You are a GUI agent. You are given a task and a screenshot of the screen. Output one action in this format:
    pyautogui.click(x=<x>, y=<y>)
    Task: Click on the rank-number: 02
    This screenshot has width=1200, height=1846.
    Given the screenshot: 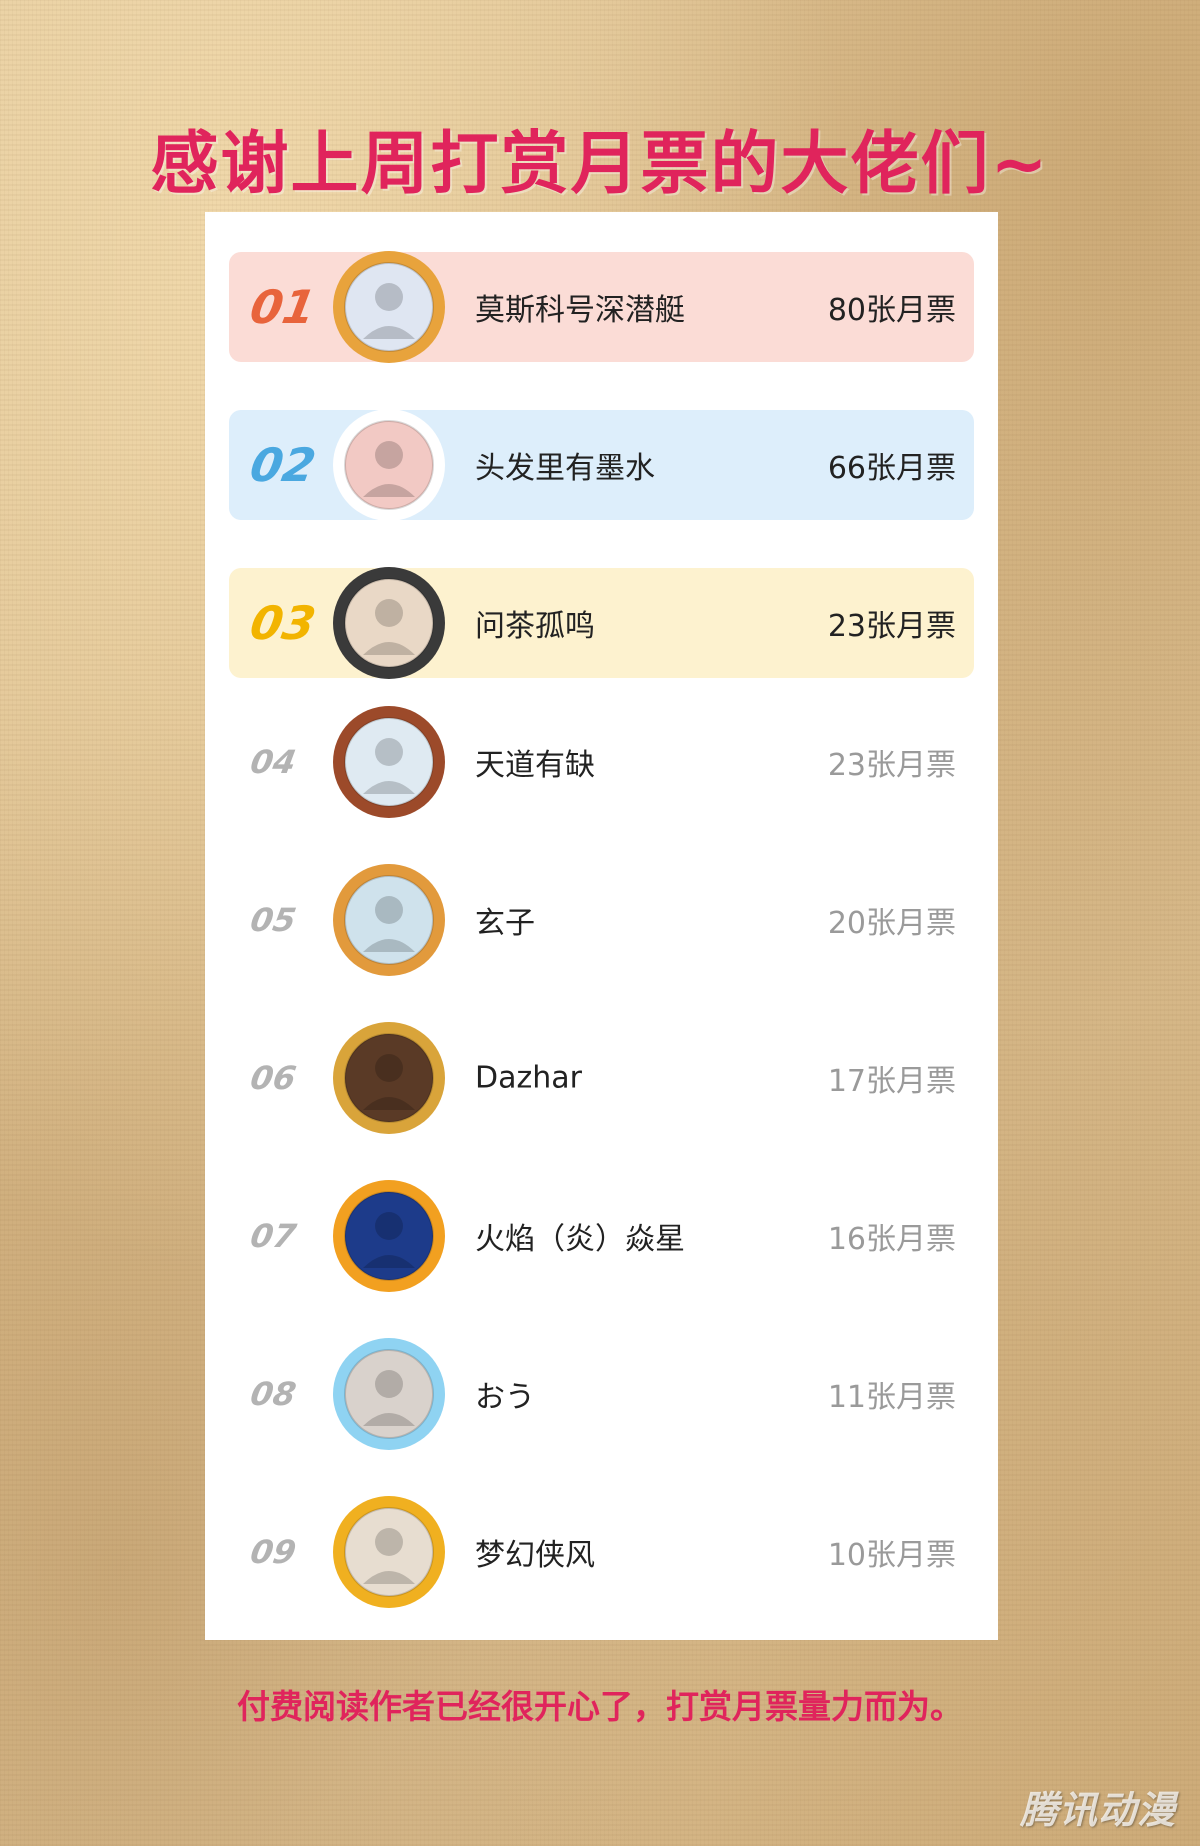 What is the action you would take?
    pyautogui.click(x=283, y=465)
    